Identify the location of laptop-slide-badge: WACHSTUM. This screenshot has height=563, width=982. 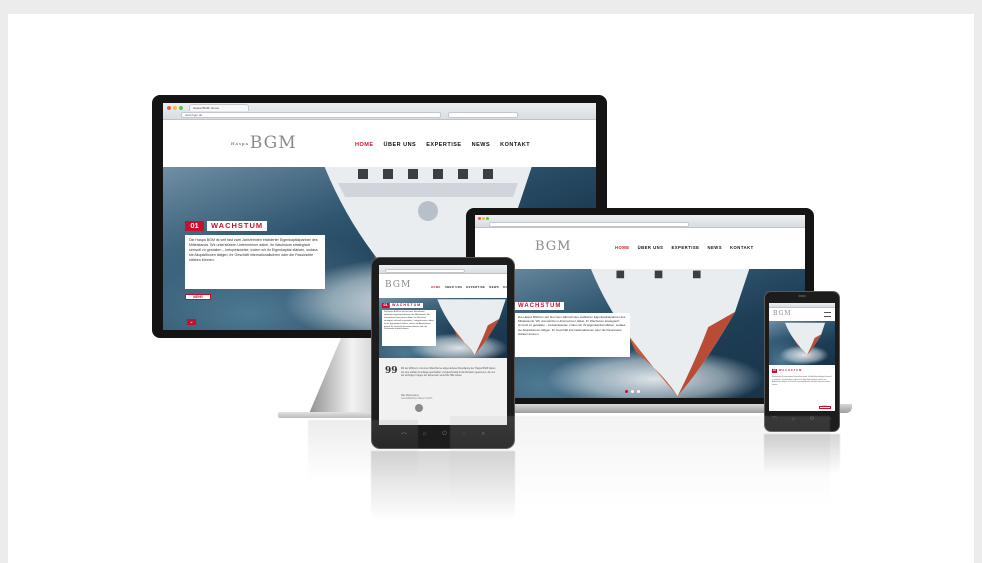
(540, 306).